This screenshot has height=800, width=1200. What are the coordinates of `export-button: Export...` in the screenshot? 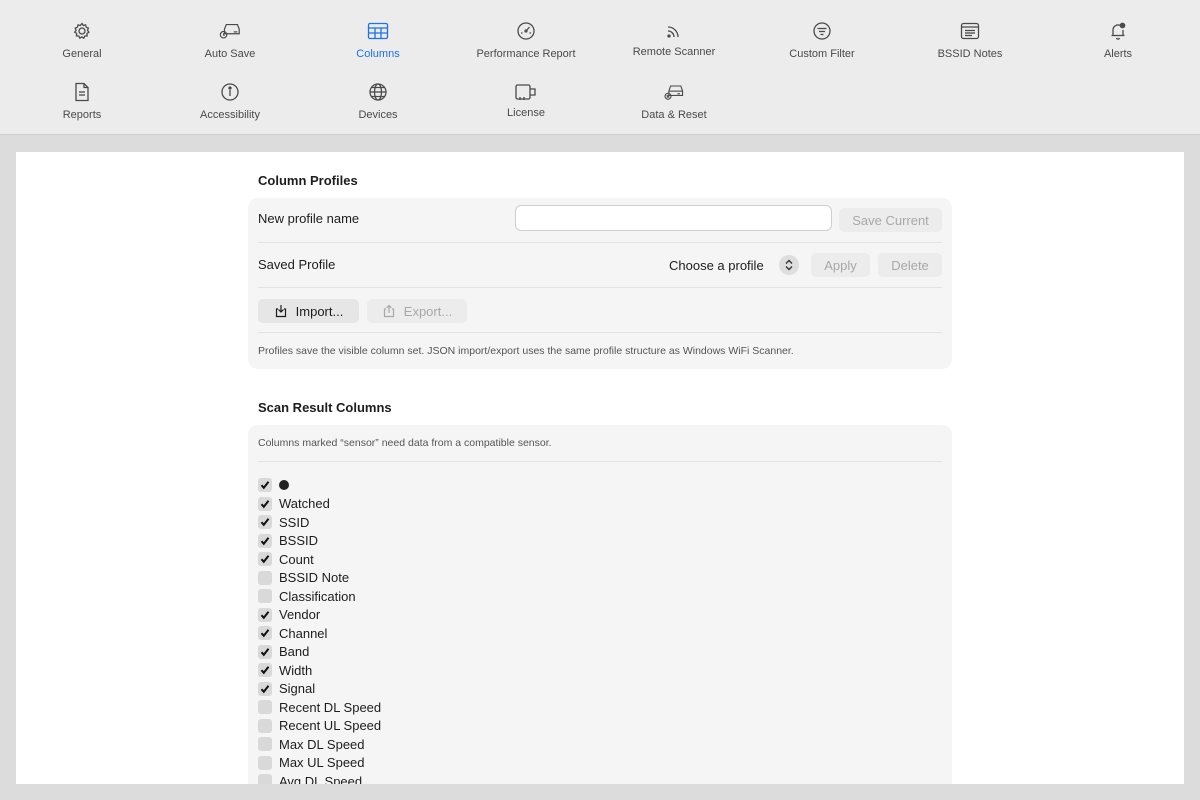 It's located at (417, 311).